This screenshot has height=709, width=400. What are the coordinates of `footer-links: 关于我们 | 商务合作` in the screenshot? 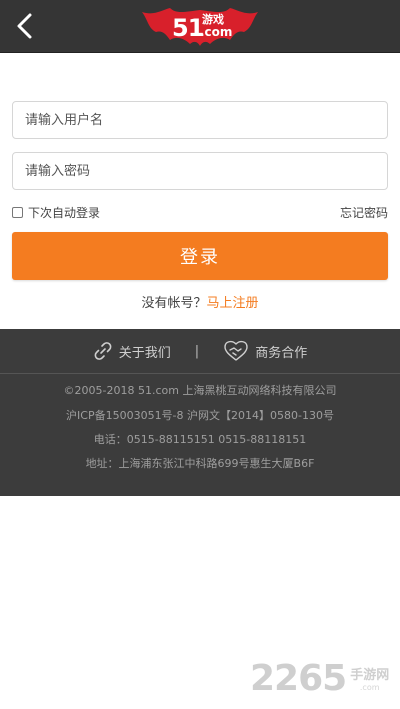 It's located at (200, 351).